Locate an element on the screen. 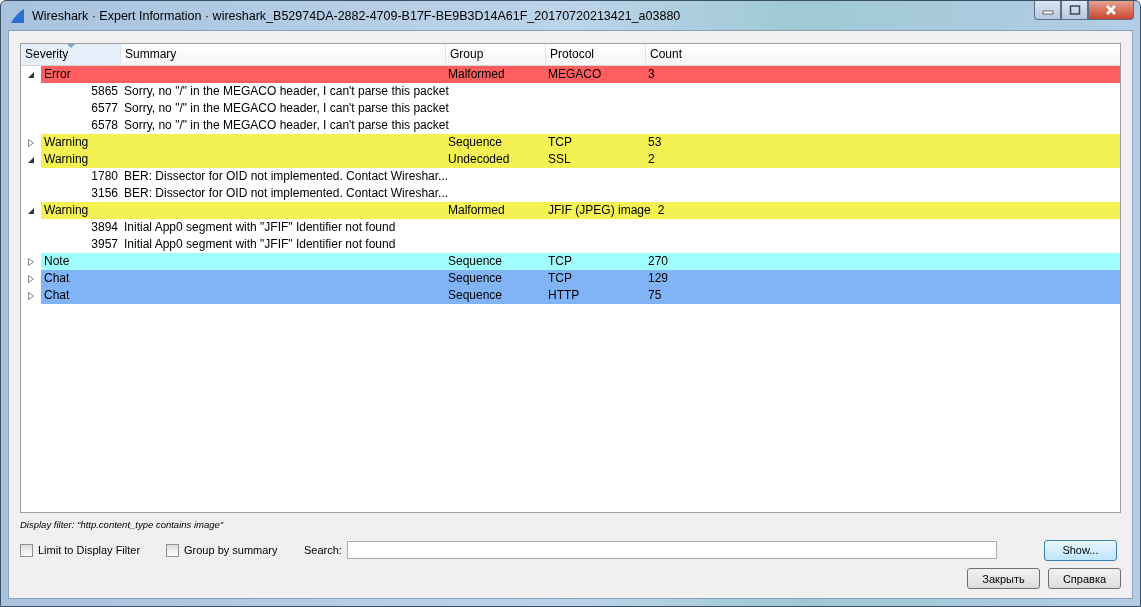  severity-row: Note Sequence TCP 270 is located at coordinates (580, 261).